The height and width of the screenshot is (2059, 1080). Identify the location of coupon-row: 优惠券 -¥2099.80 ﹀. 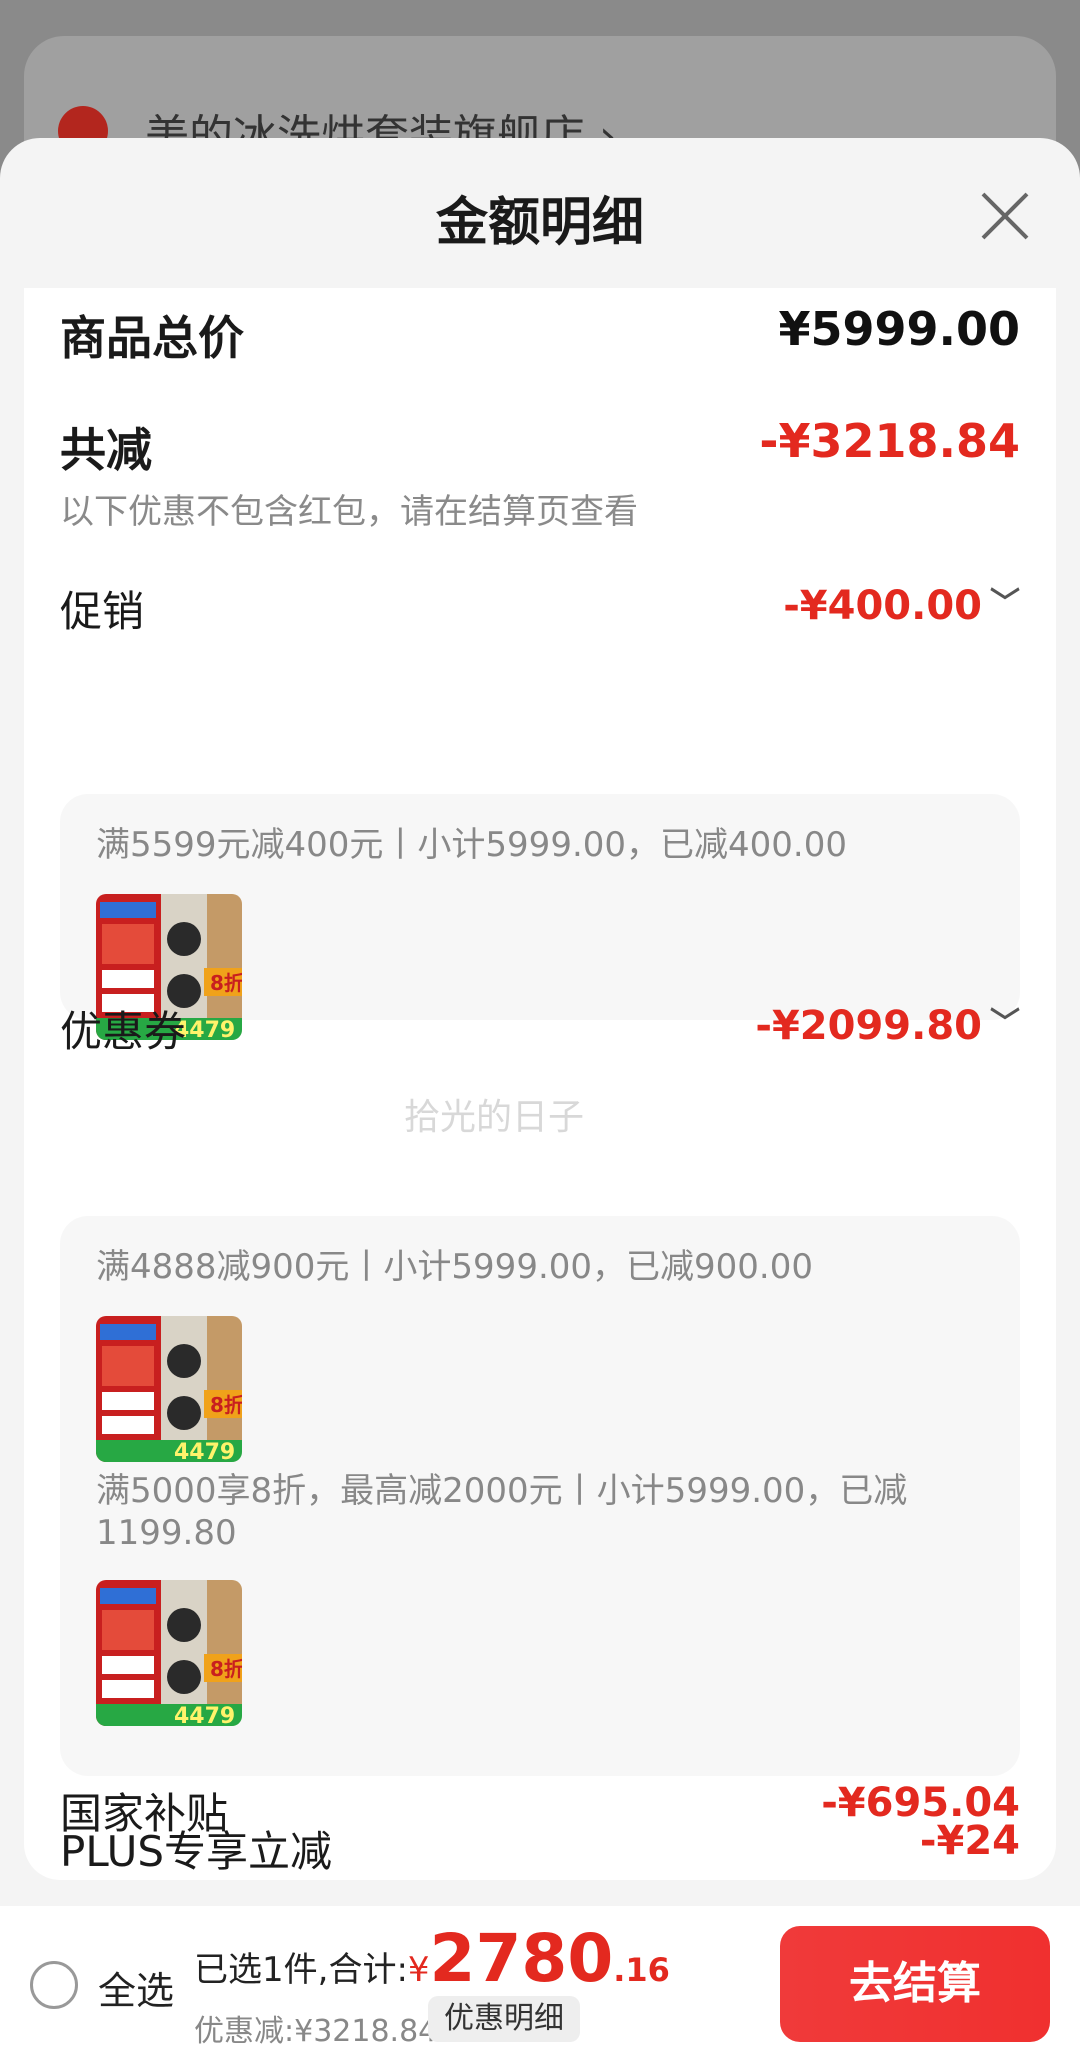
(540, 1027).